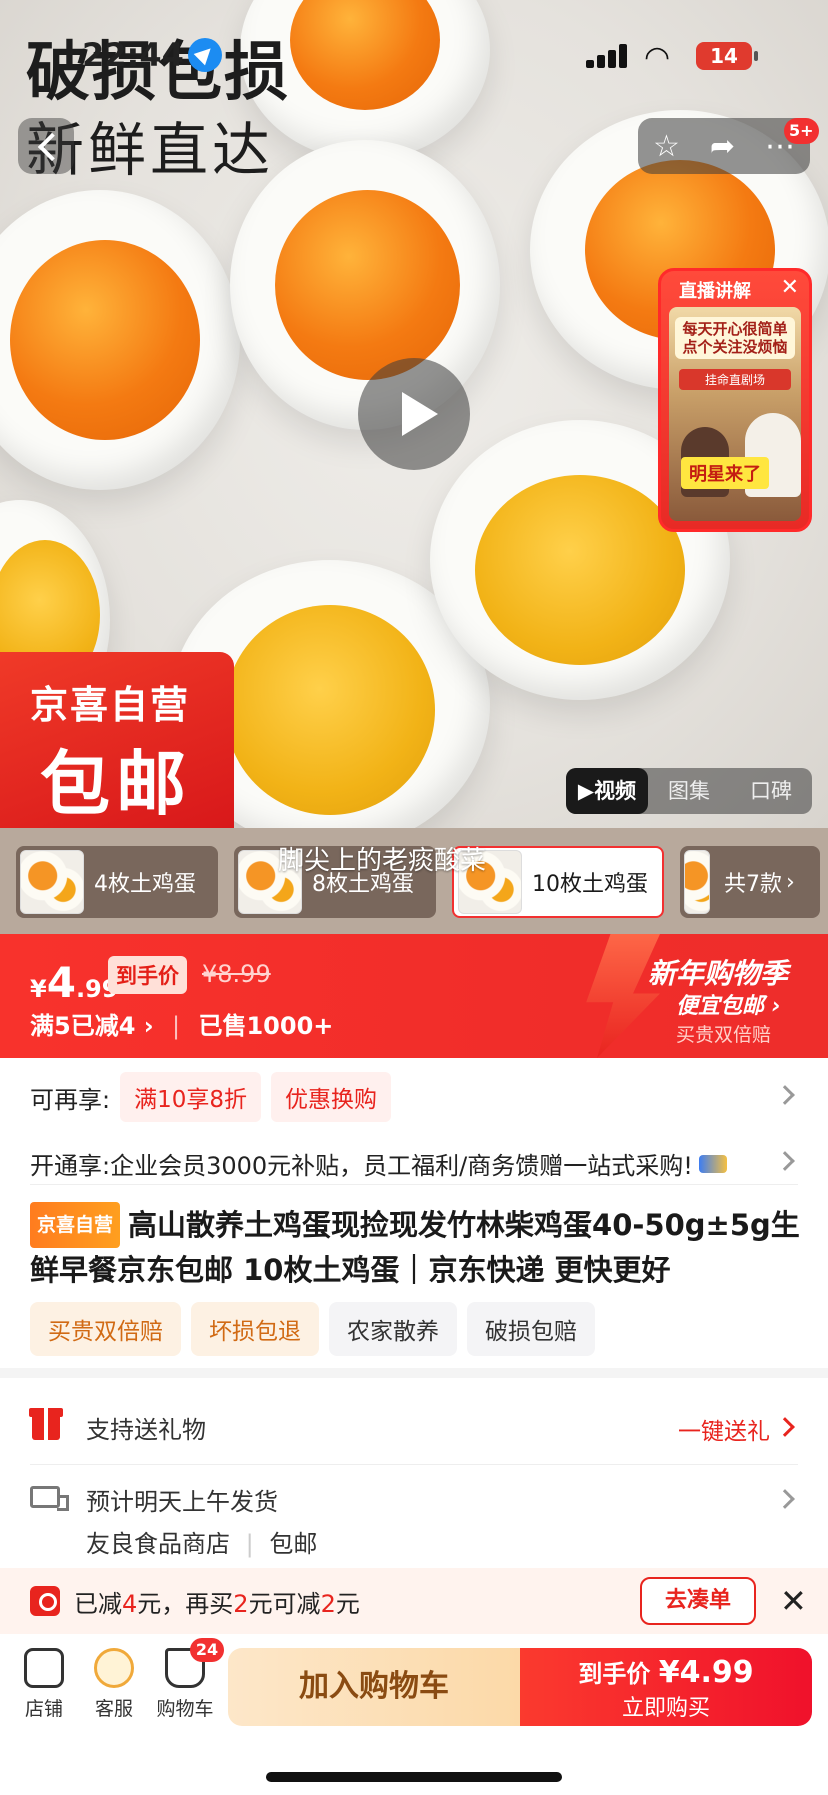 The height and width of the screenshot is (1795, 828). Describe the element at coordinates (414, 1777) in the screenshot. I see `home-indicator` at that location.